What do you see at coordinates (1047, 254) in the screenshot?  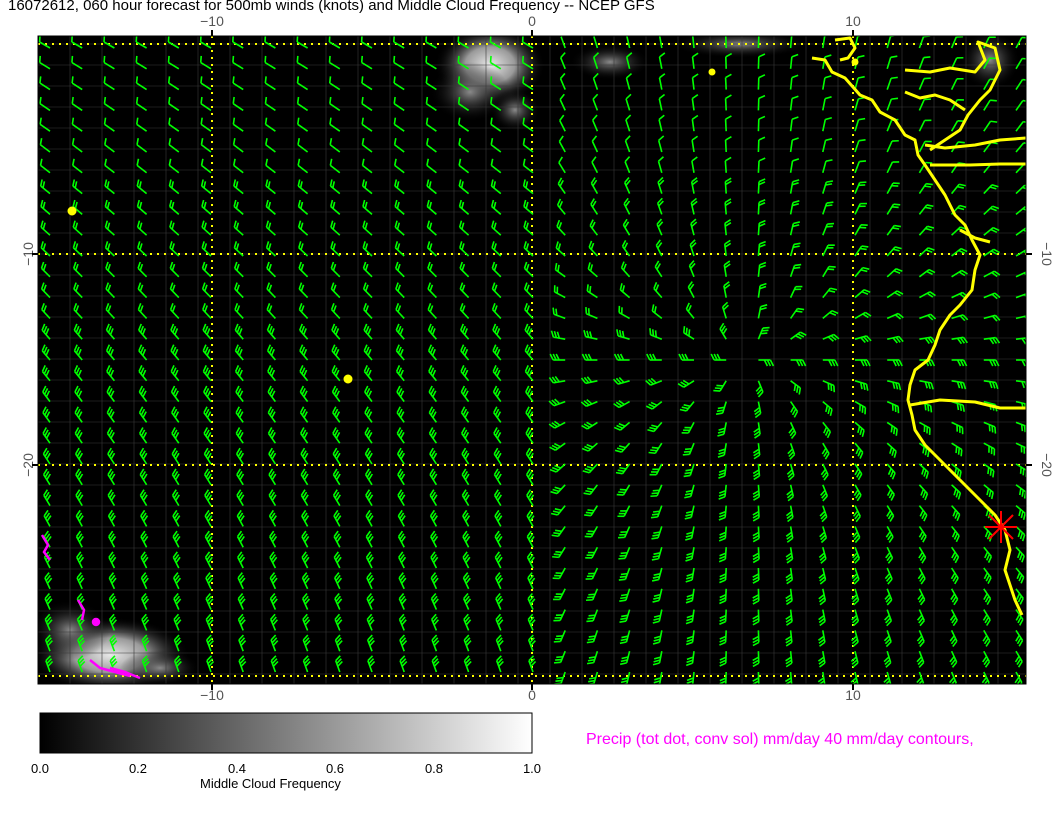 I see `lat-tick-right: −10` at bounding box center [1047, 254].